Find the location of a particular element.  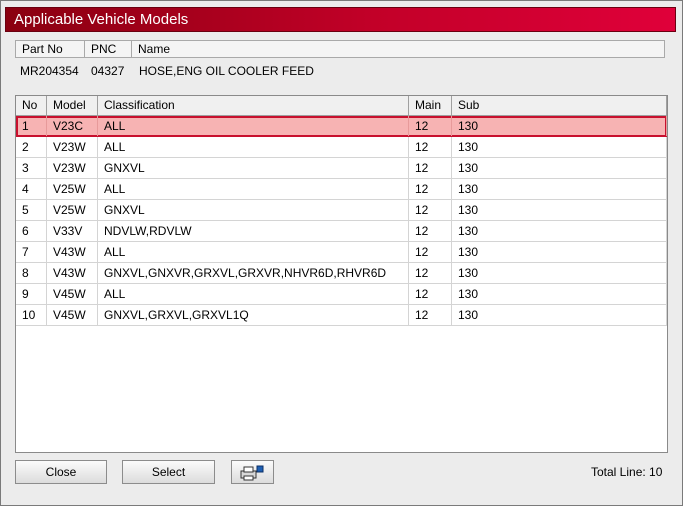

column-header-classification: Classification is located at coordinates (253, 105).